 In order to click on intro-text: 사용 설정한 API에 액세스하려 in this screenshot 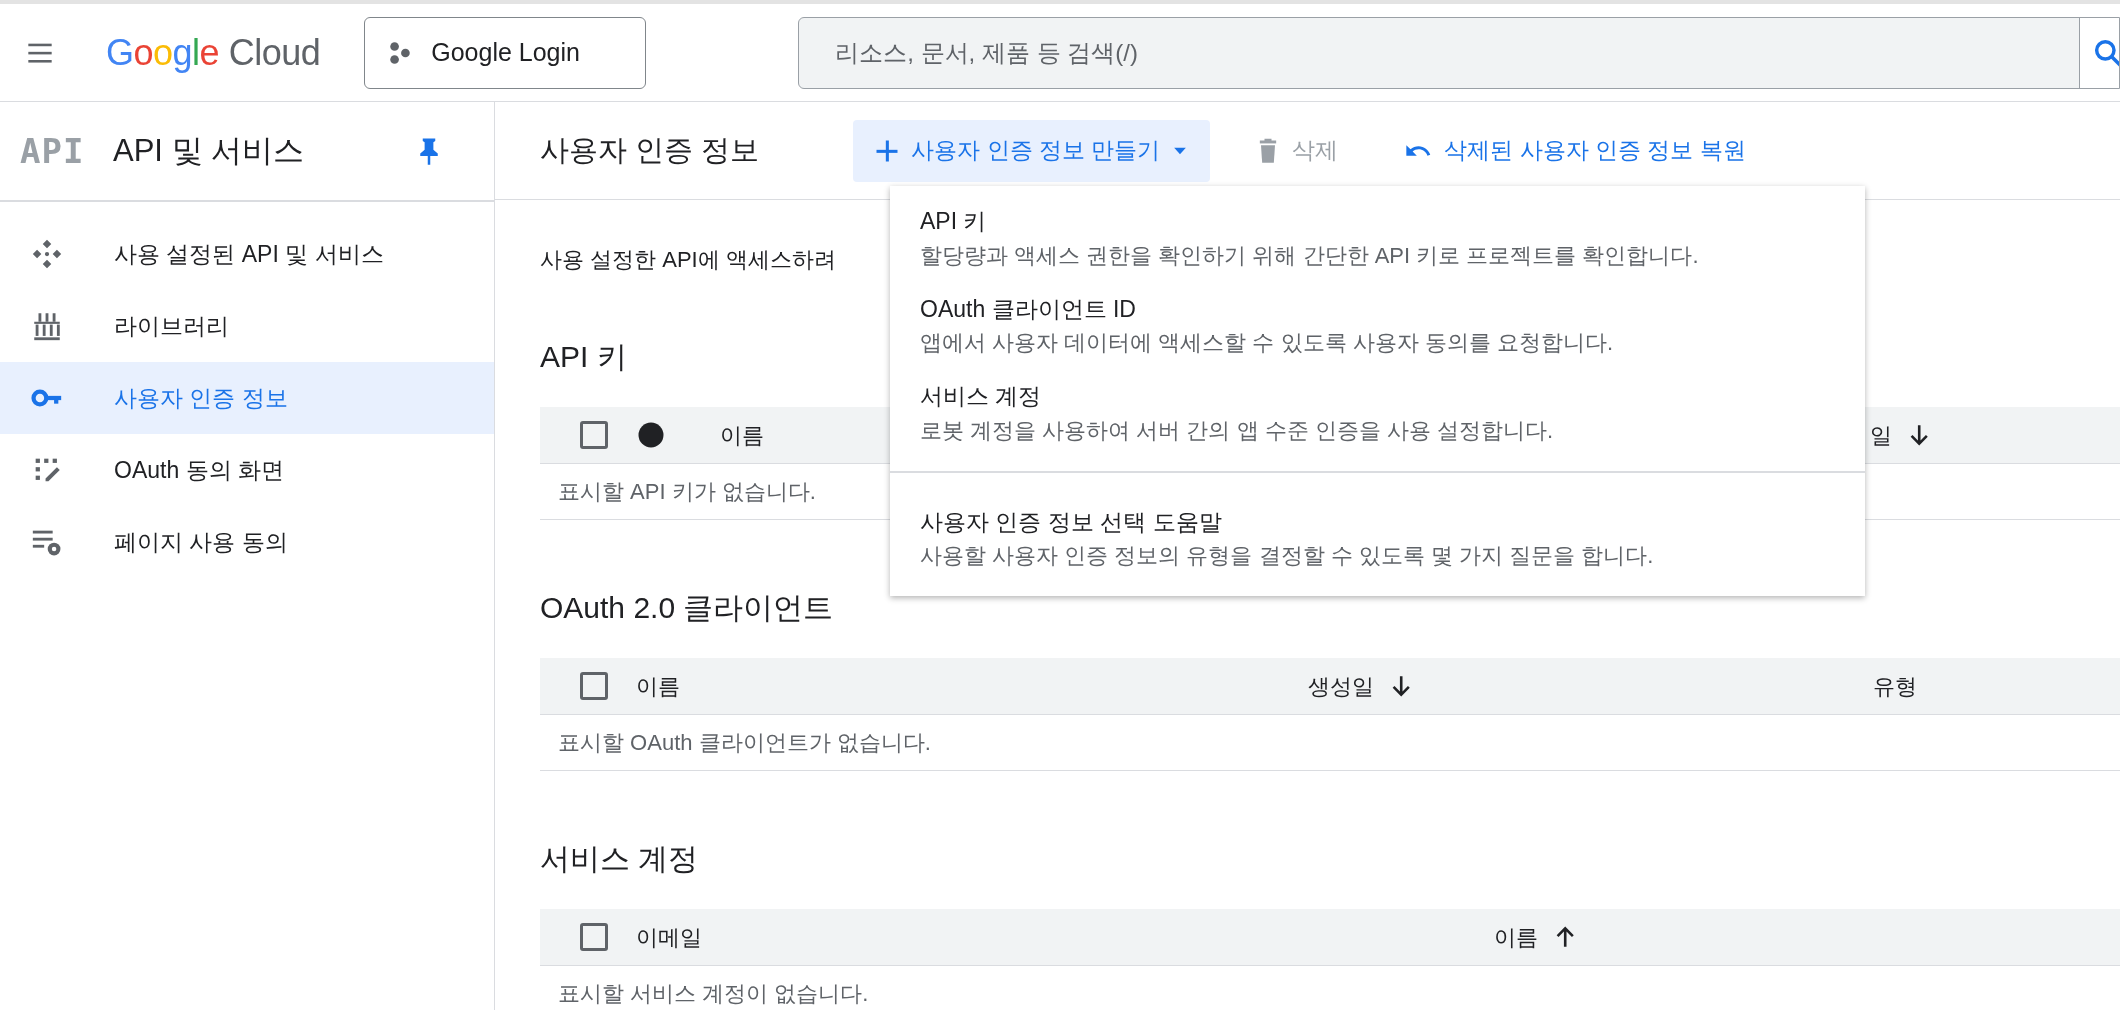, I will do `click(688, 260)`.